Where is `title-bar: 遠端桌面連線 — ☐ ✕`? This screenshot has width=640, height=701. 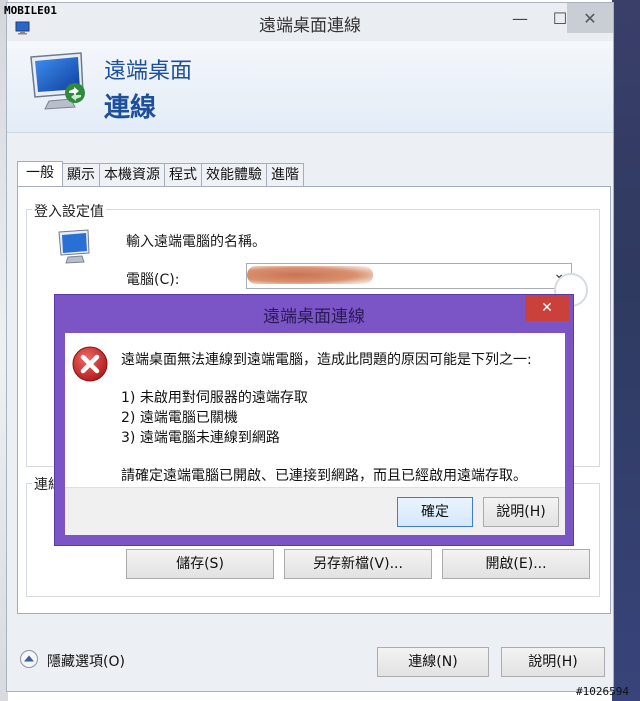
title-bar: 遠端桌面連線 — ☐ ✕ is located at coordinates (310, 22).